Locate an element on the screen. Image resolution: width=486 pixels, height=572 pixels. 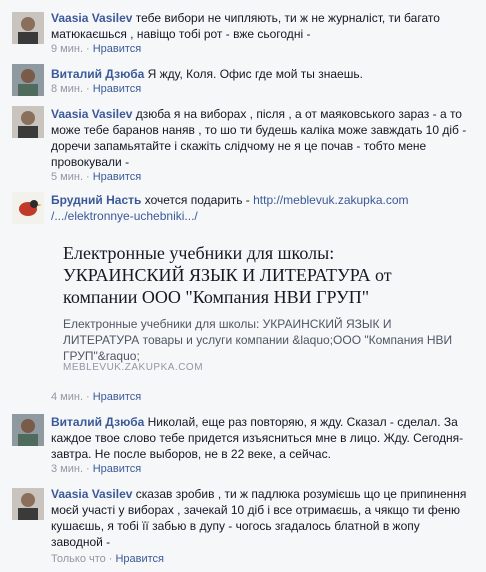
comment-time: 3 мин. is located at coordinates (67, 469).